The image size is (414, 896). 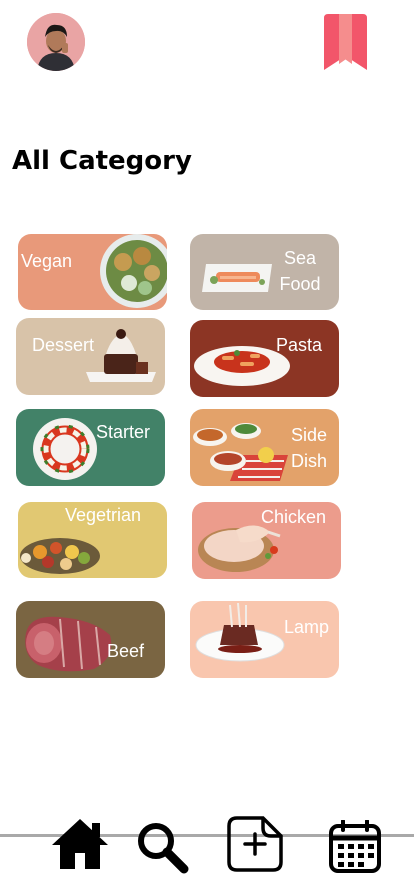 I want to click on dessert-cake-image, so click(x=121, y=355).